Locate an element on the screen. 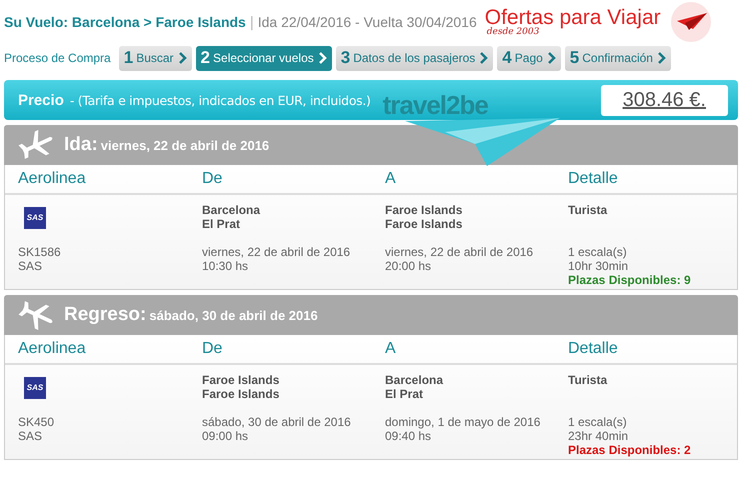 The height and width of the screenshot is (486, 742). travel2be-logo: travel2be is located at coordinates (435, 105).